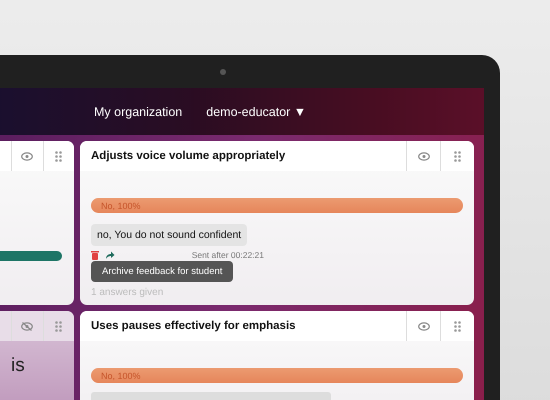 The image size is (550, 400). I want to click on trash-icon, so click(95, 255).